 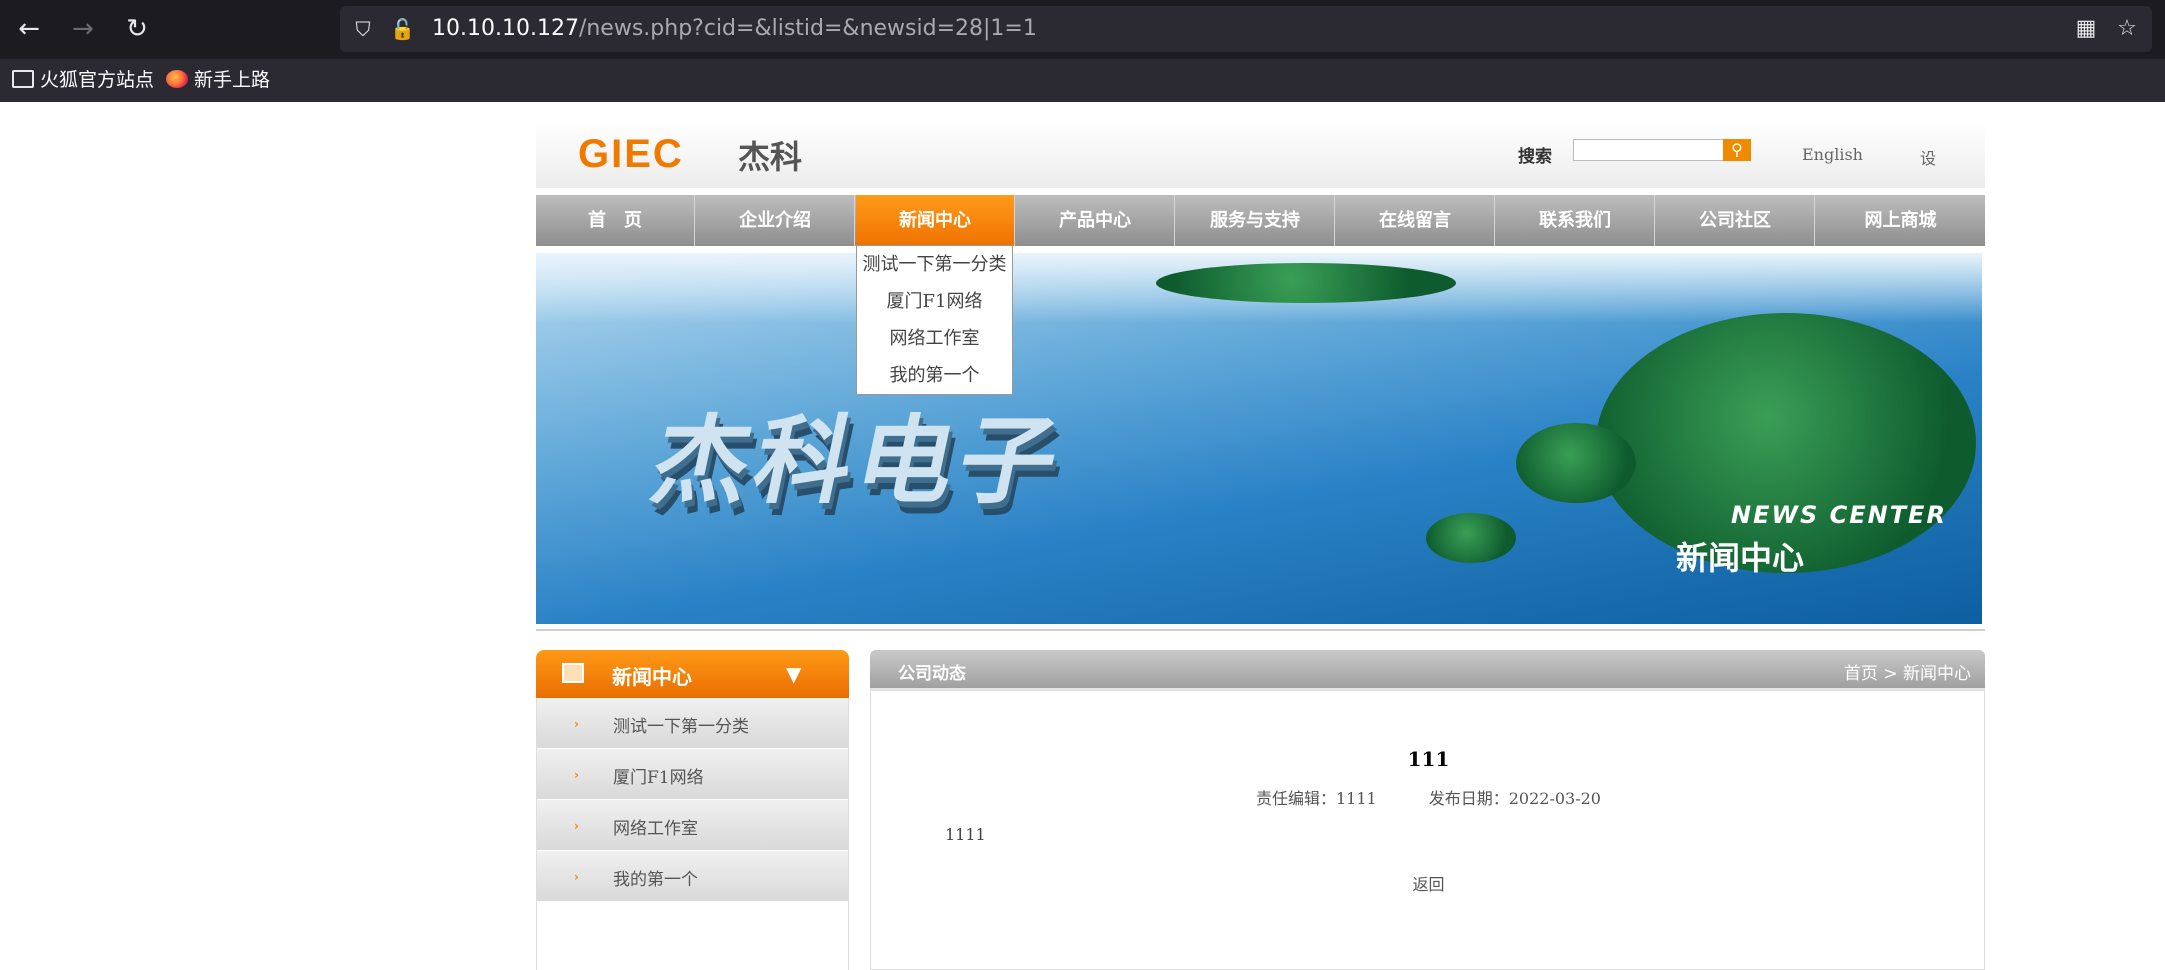 What do you see at coordinates (807, 28) in the screenshot?
I see `url-path: /news.php?cid=&listid=&newsid=28|1=1` at bounding box center [807, 28].